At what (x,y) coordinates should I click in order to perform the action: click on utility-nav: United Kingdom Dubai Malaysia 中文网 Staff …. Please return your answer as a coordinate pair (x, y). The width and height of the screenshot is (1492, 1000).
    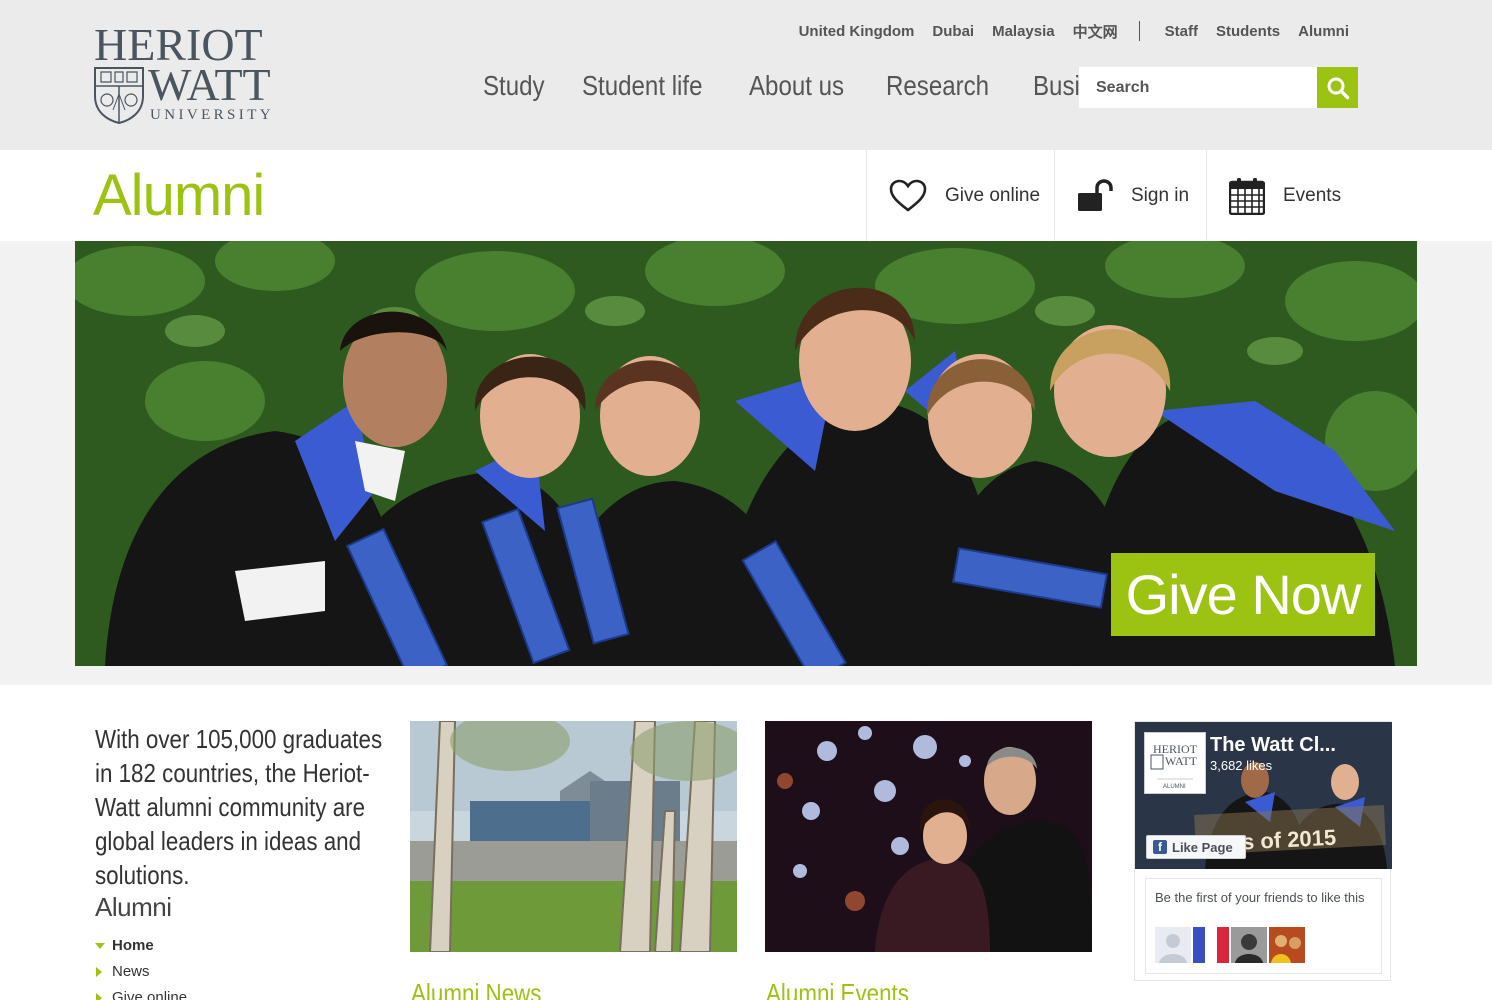
    Looking at the image, I should click on (1065, 31).